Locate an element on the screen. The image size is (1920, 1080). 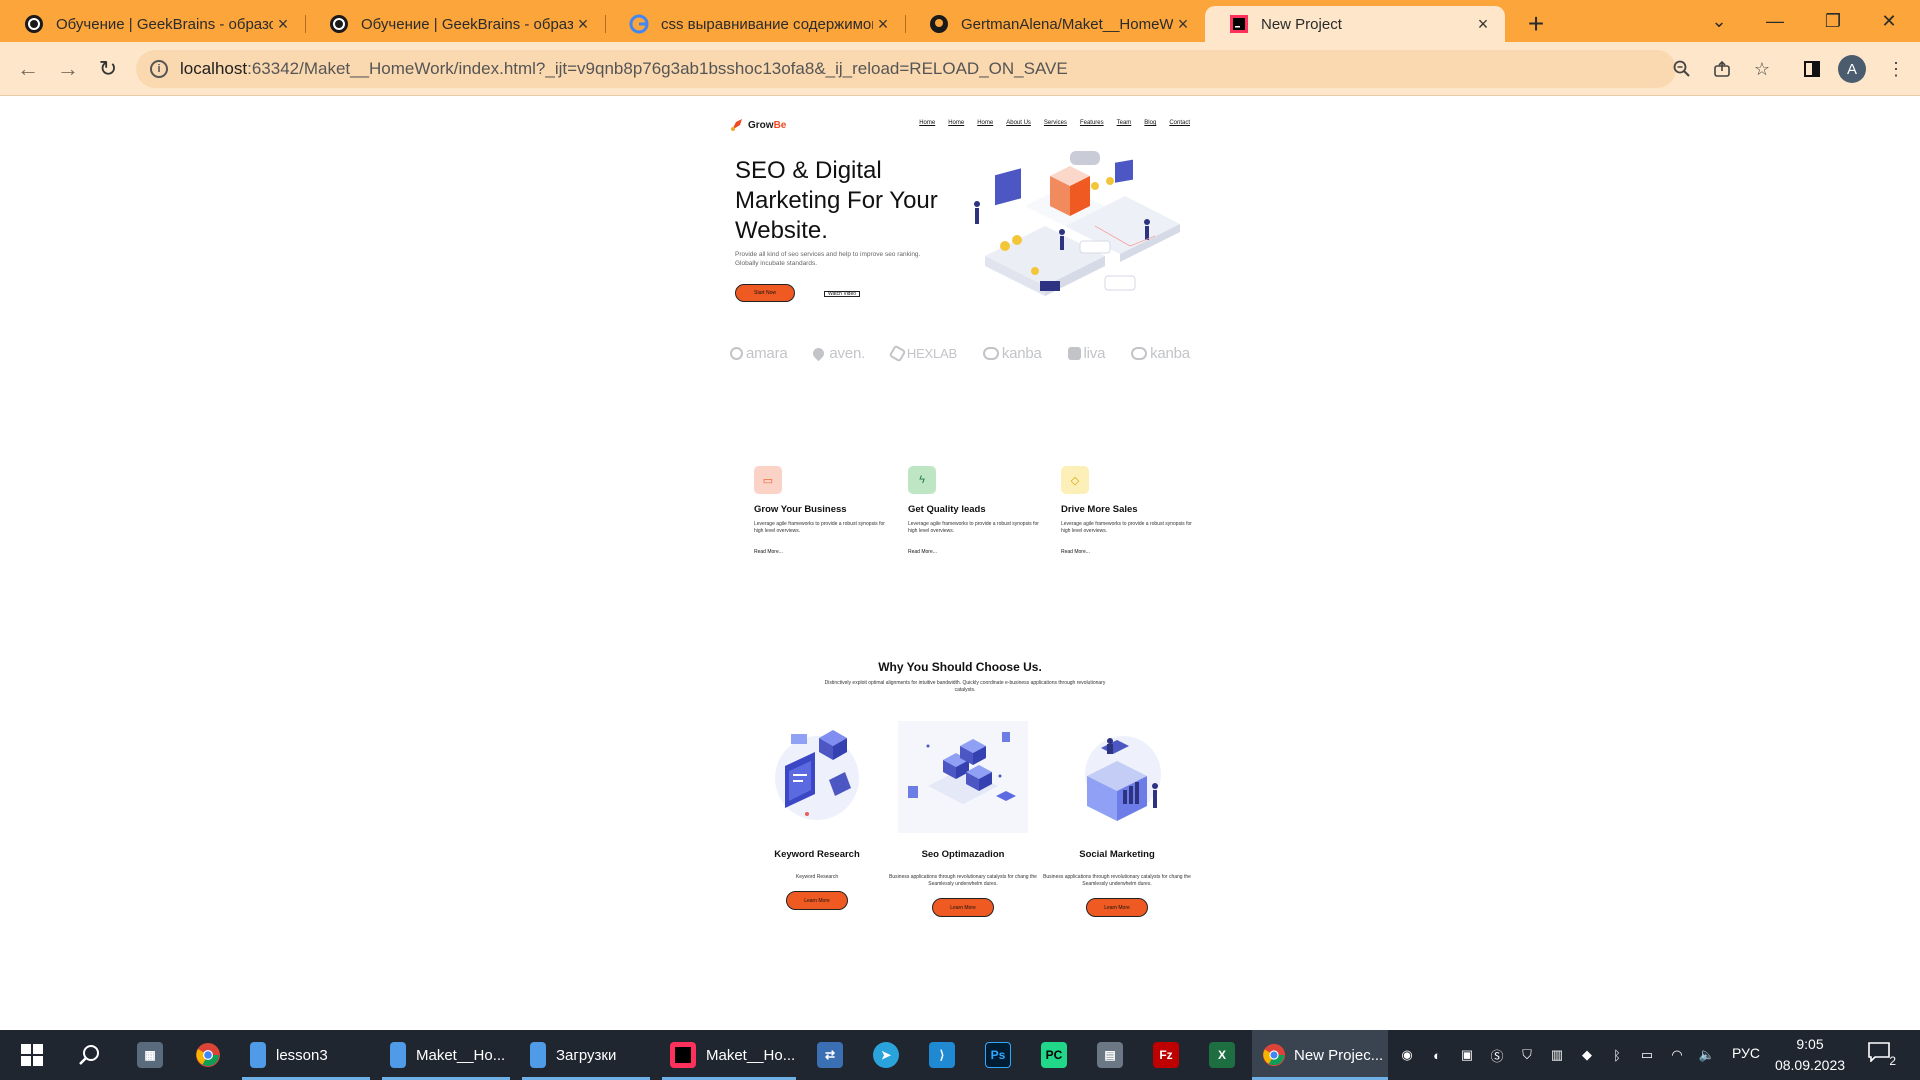
skype-icon: Ⓢ is located at coordinates (1497, 1055).